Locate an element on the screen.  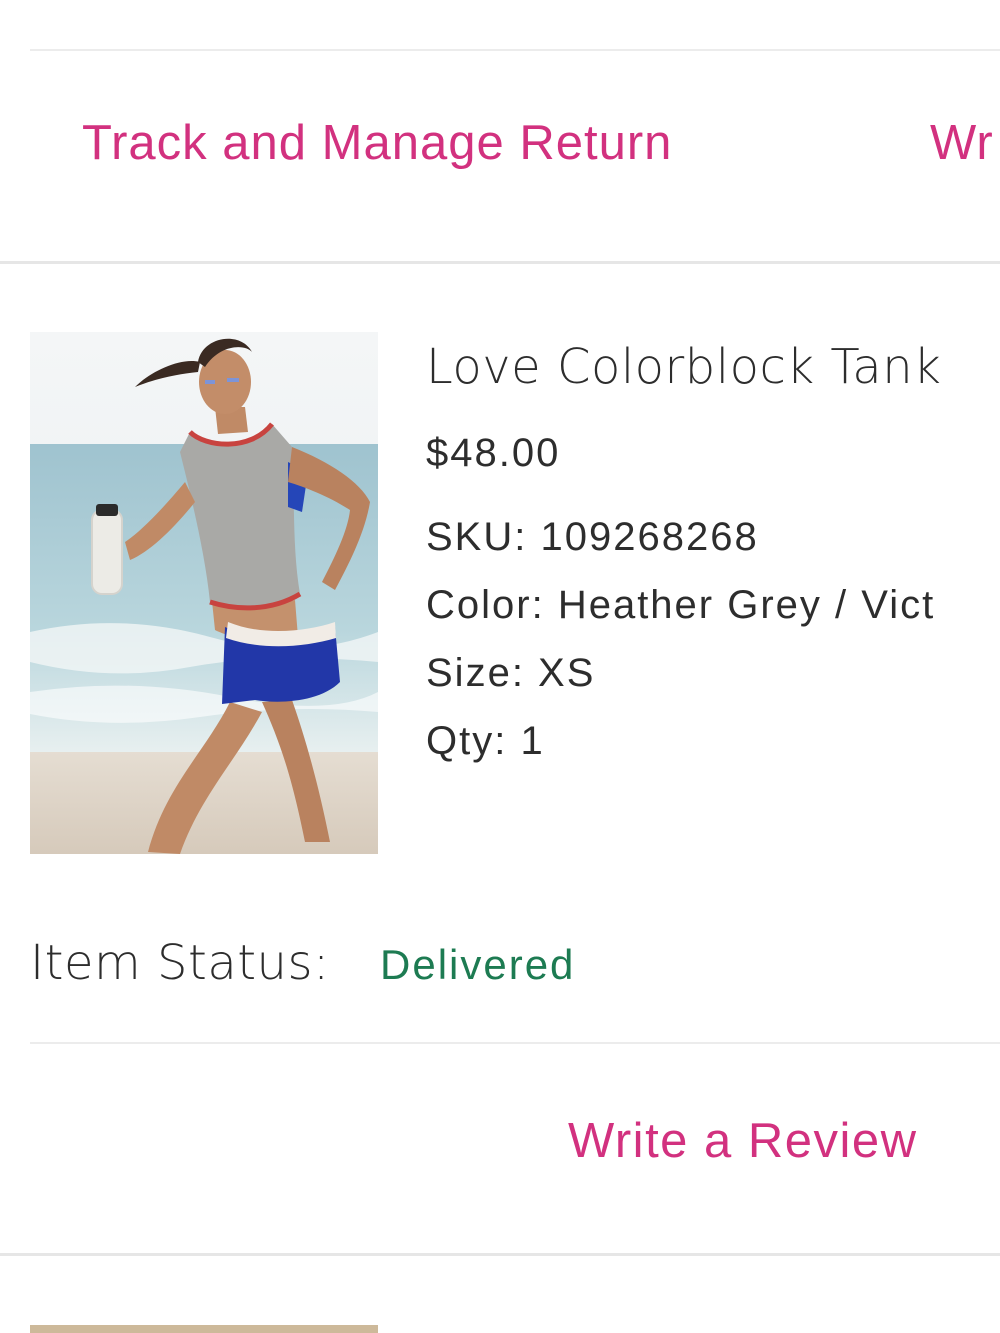
product-image is located at coordinates (204, 593).